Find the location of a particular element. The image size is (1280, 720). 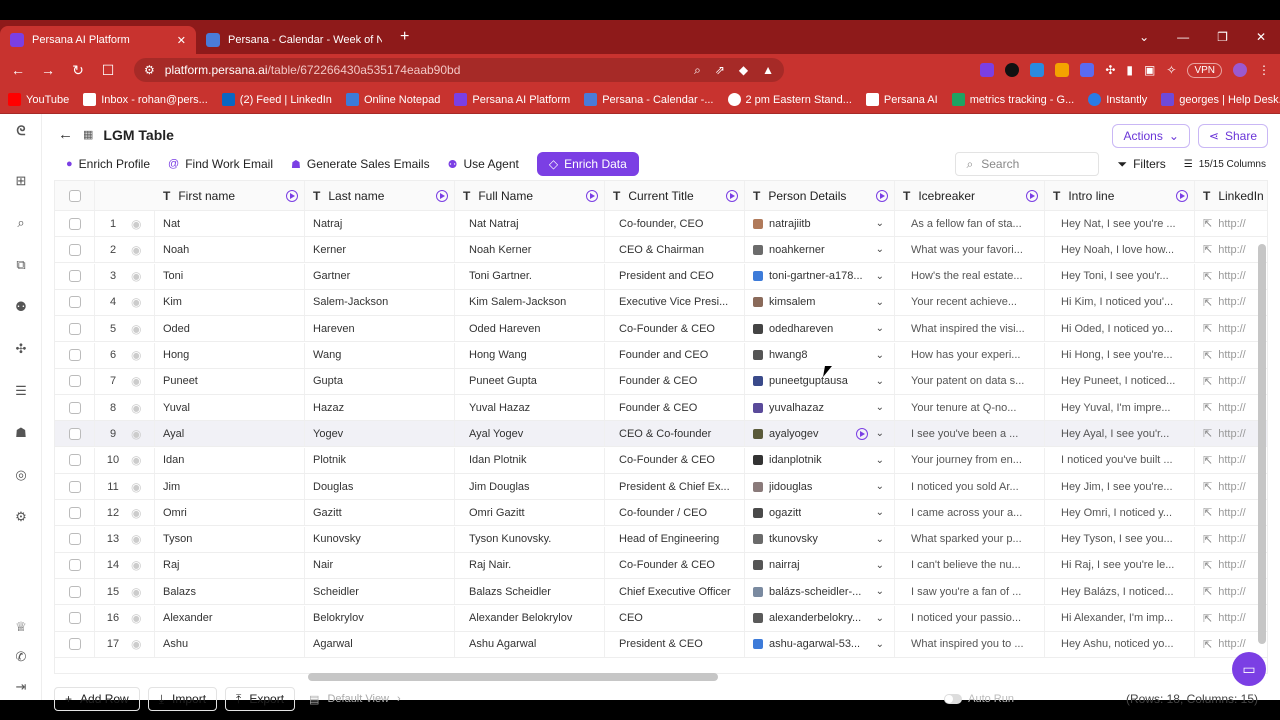

cell-person-details: idanplotnik ⌄ is located at coordinates (820, 460).